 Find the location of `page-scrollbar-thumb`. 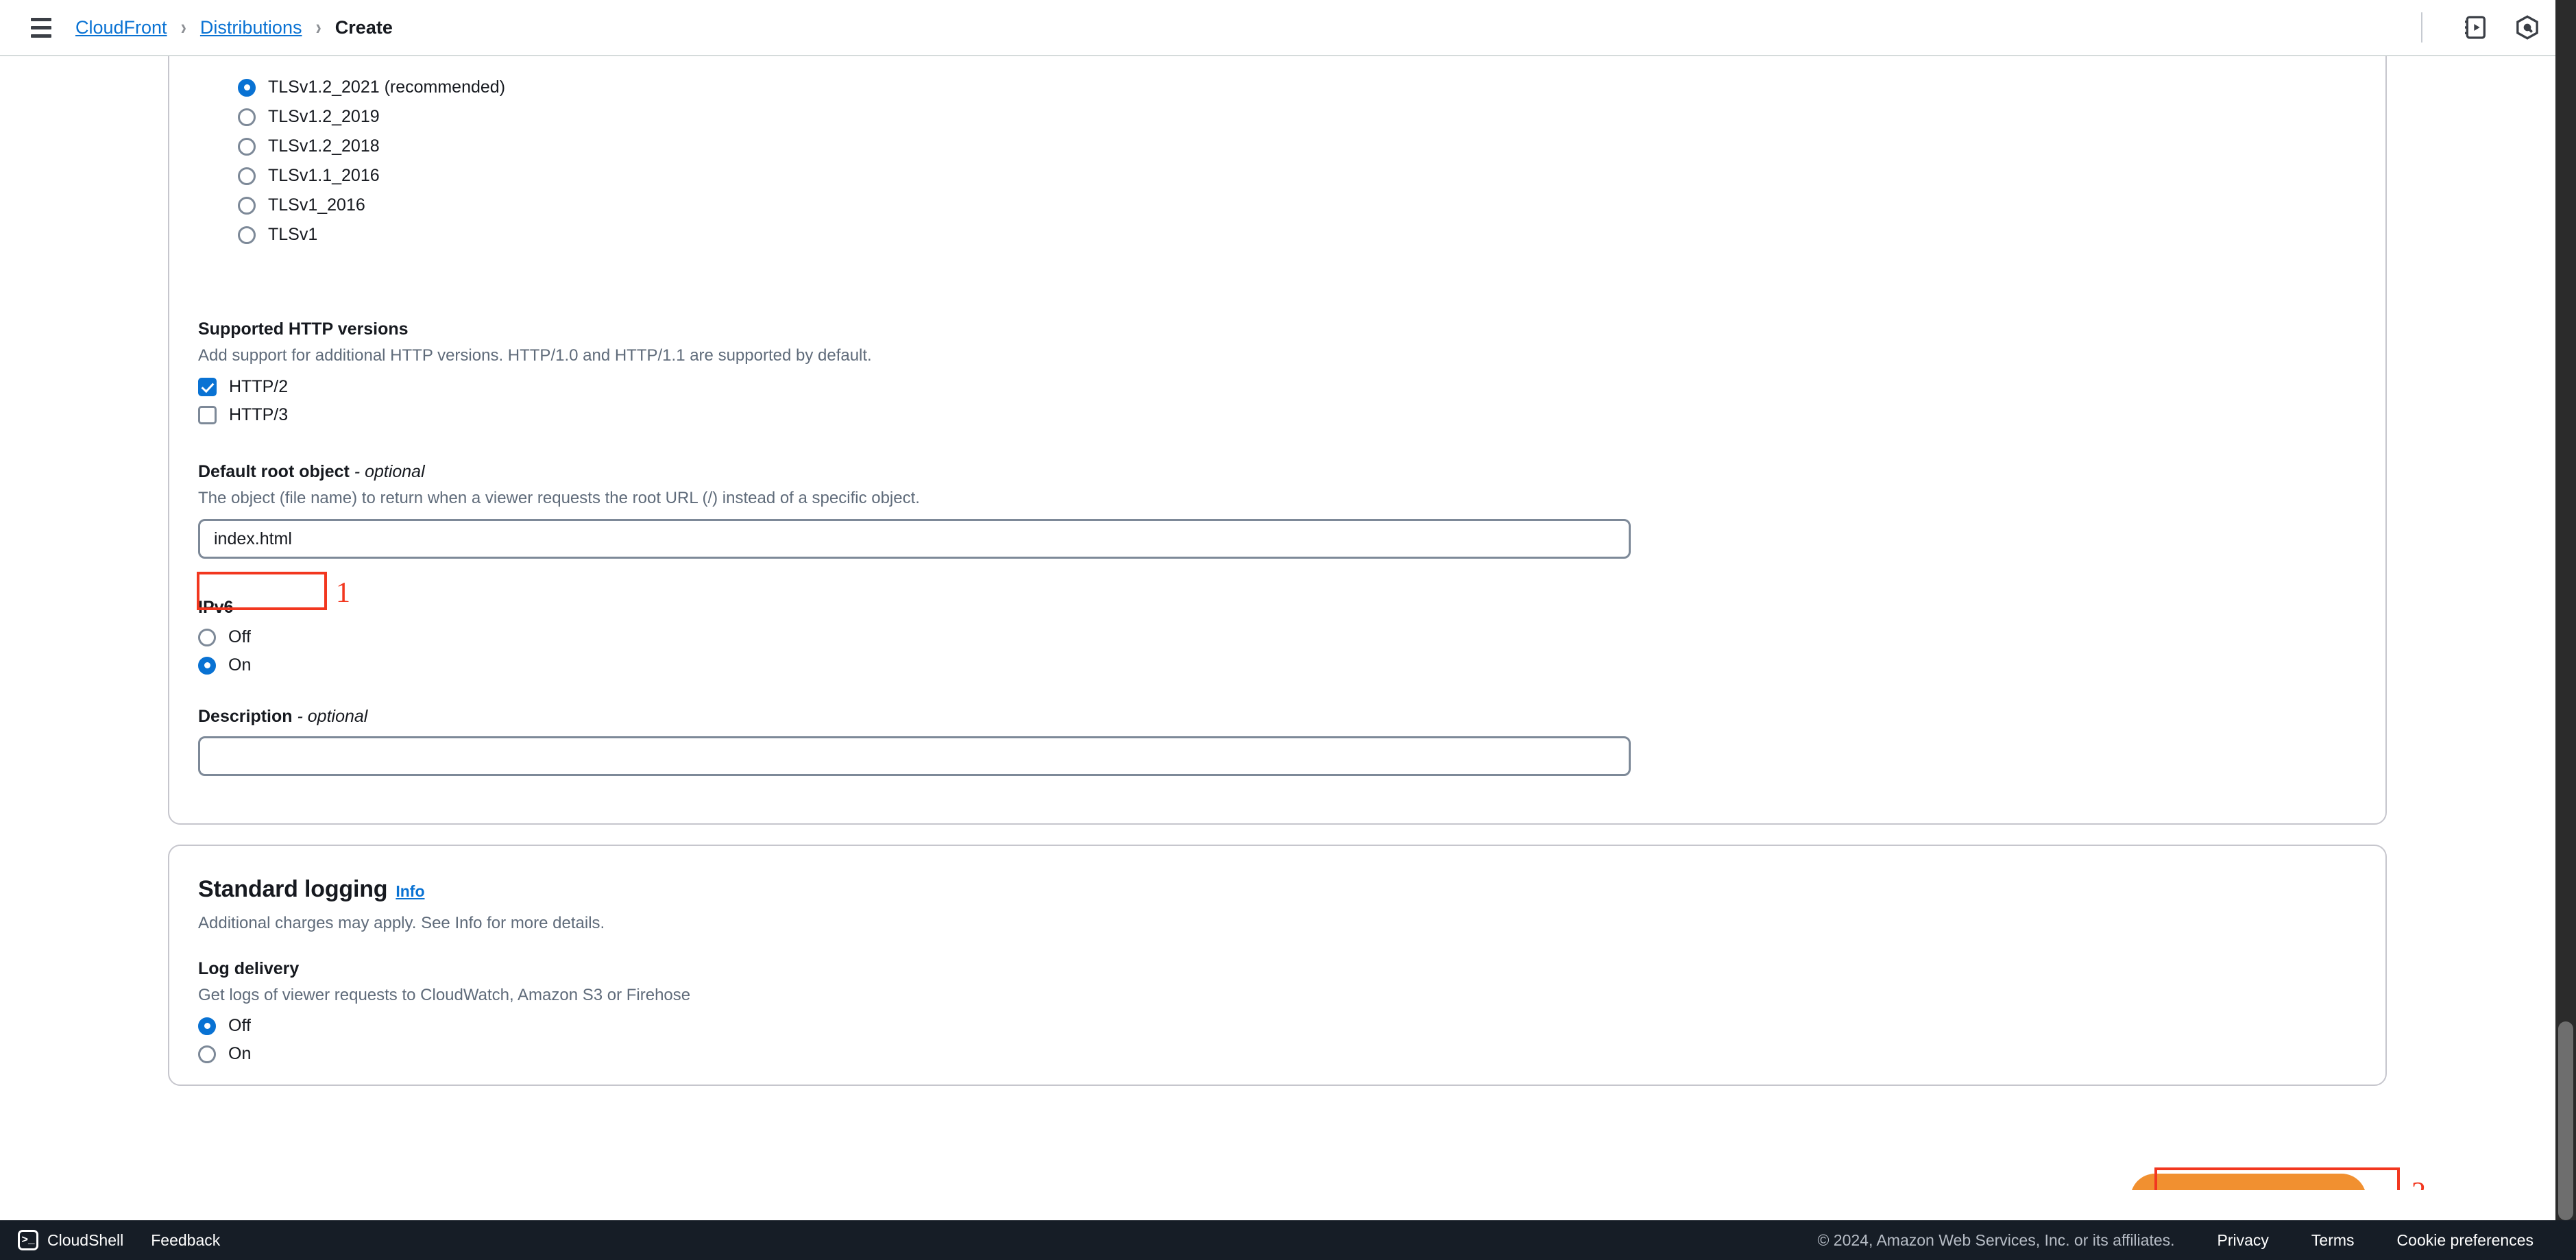

page-scrollbar-thumb is located at coordinates (2565, 1120).